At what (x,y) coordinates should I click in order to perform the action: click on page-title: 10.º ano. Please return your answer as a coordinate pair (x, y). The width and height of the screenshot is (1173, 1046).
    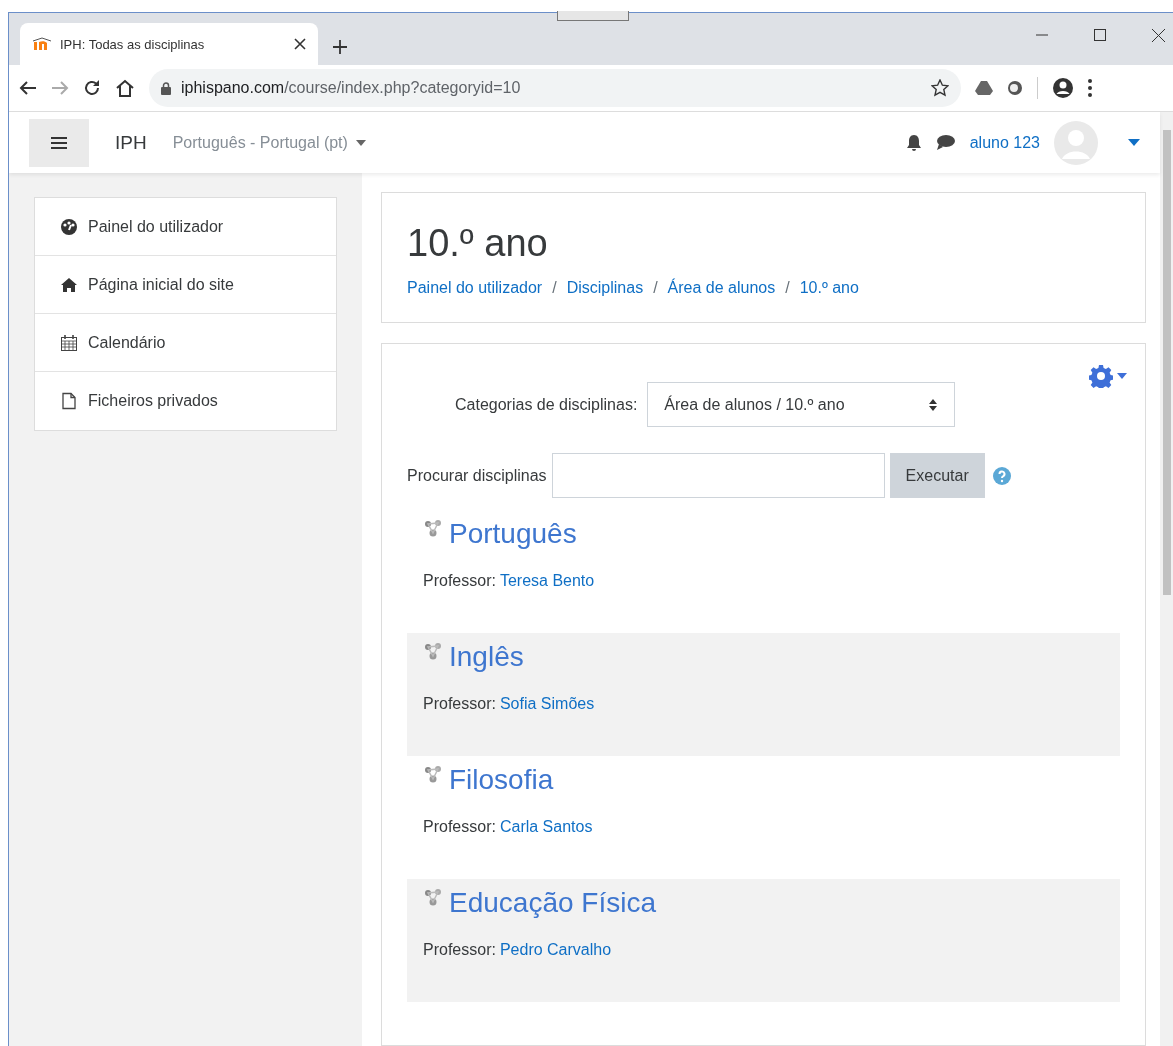
    Looking at the image, I should click on (478, 243).